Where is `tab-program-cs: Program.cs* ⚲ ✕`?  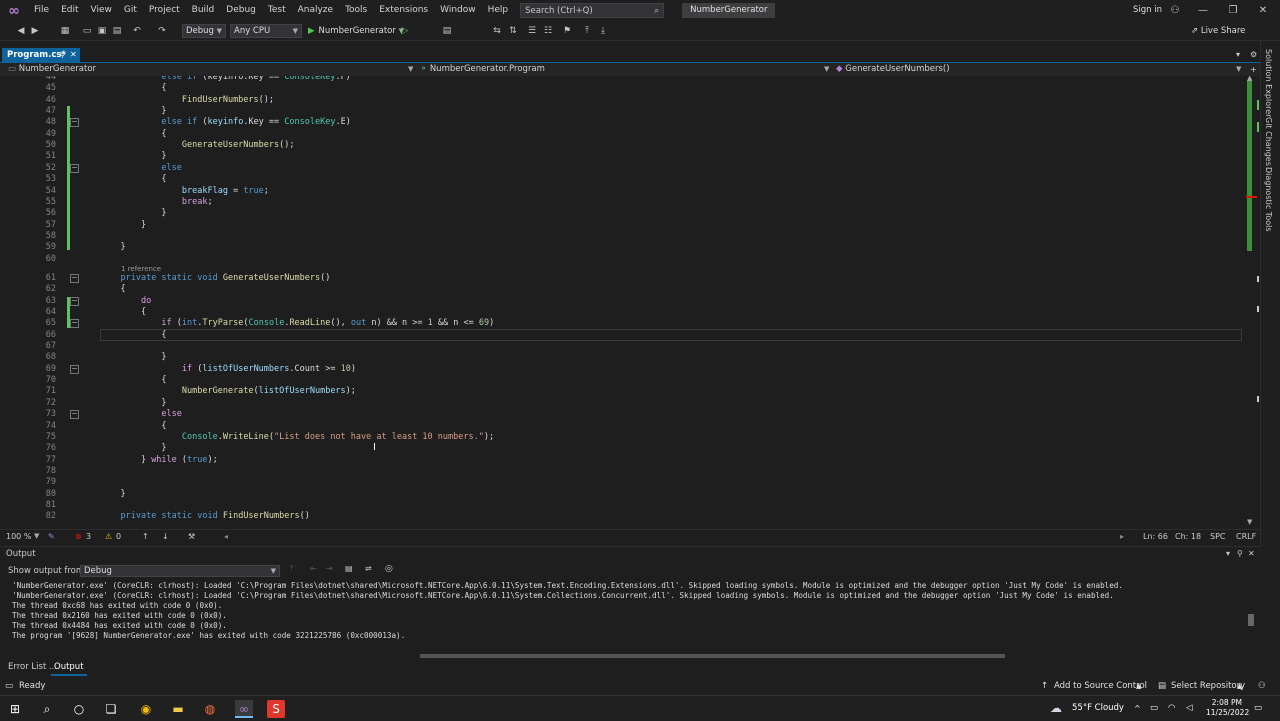
tab-program-cs: Program.cs* ⚲ ✕ is located at coordinates (41, 55).